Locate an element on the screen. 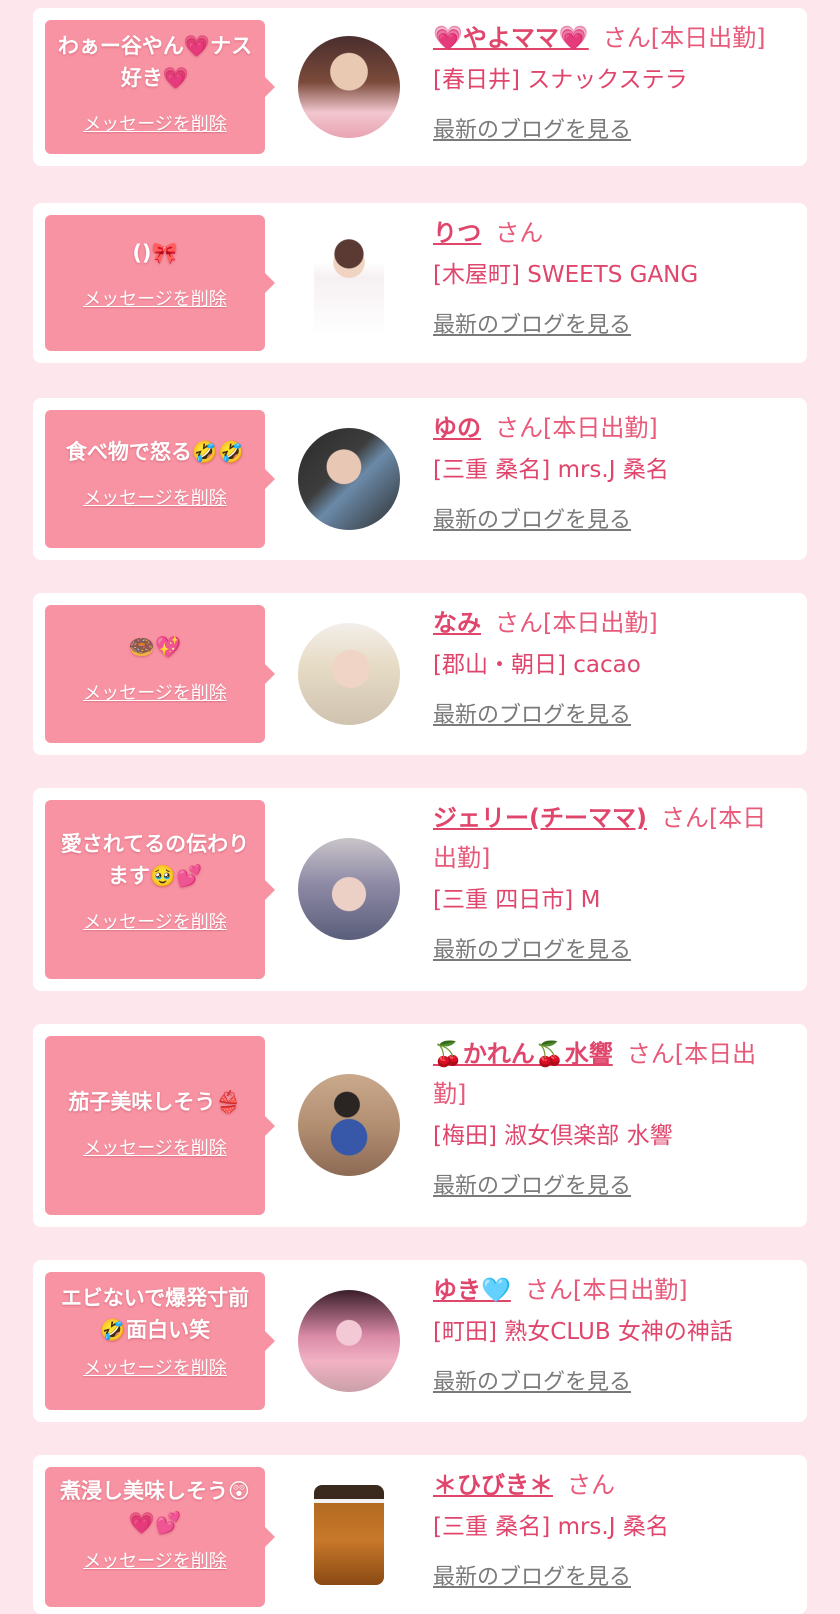 The image size is (840, 1614). name-line: 💗やよママ💗 さん[本日出勤] is located at coordinates (608, 38).